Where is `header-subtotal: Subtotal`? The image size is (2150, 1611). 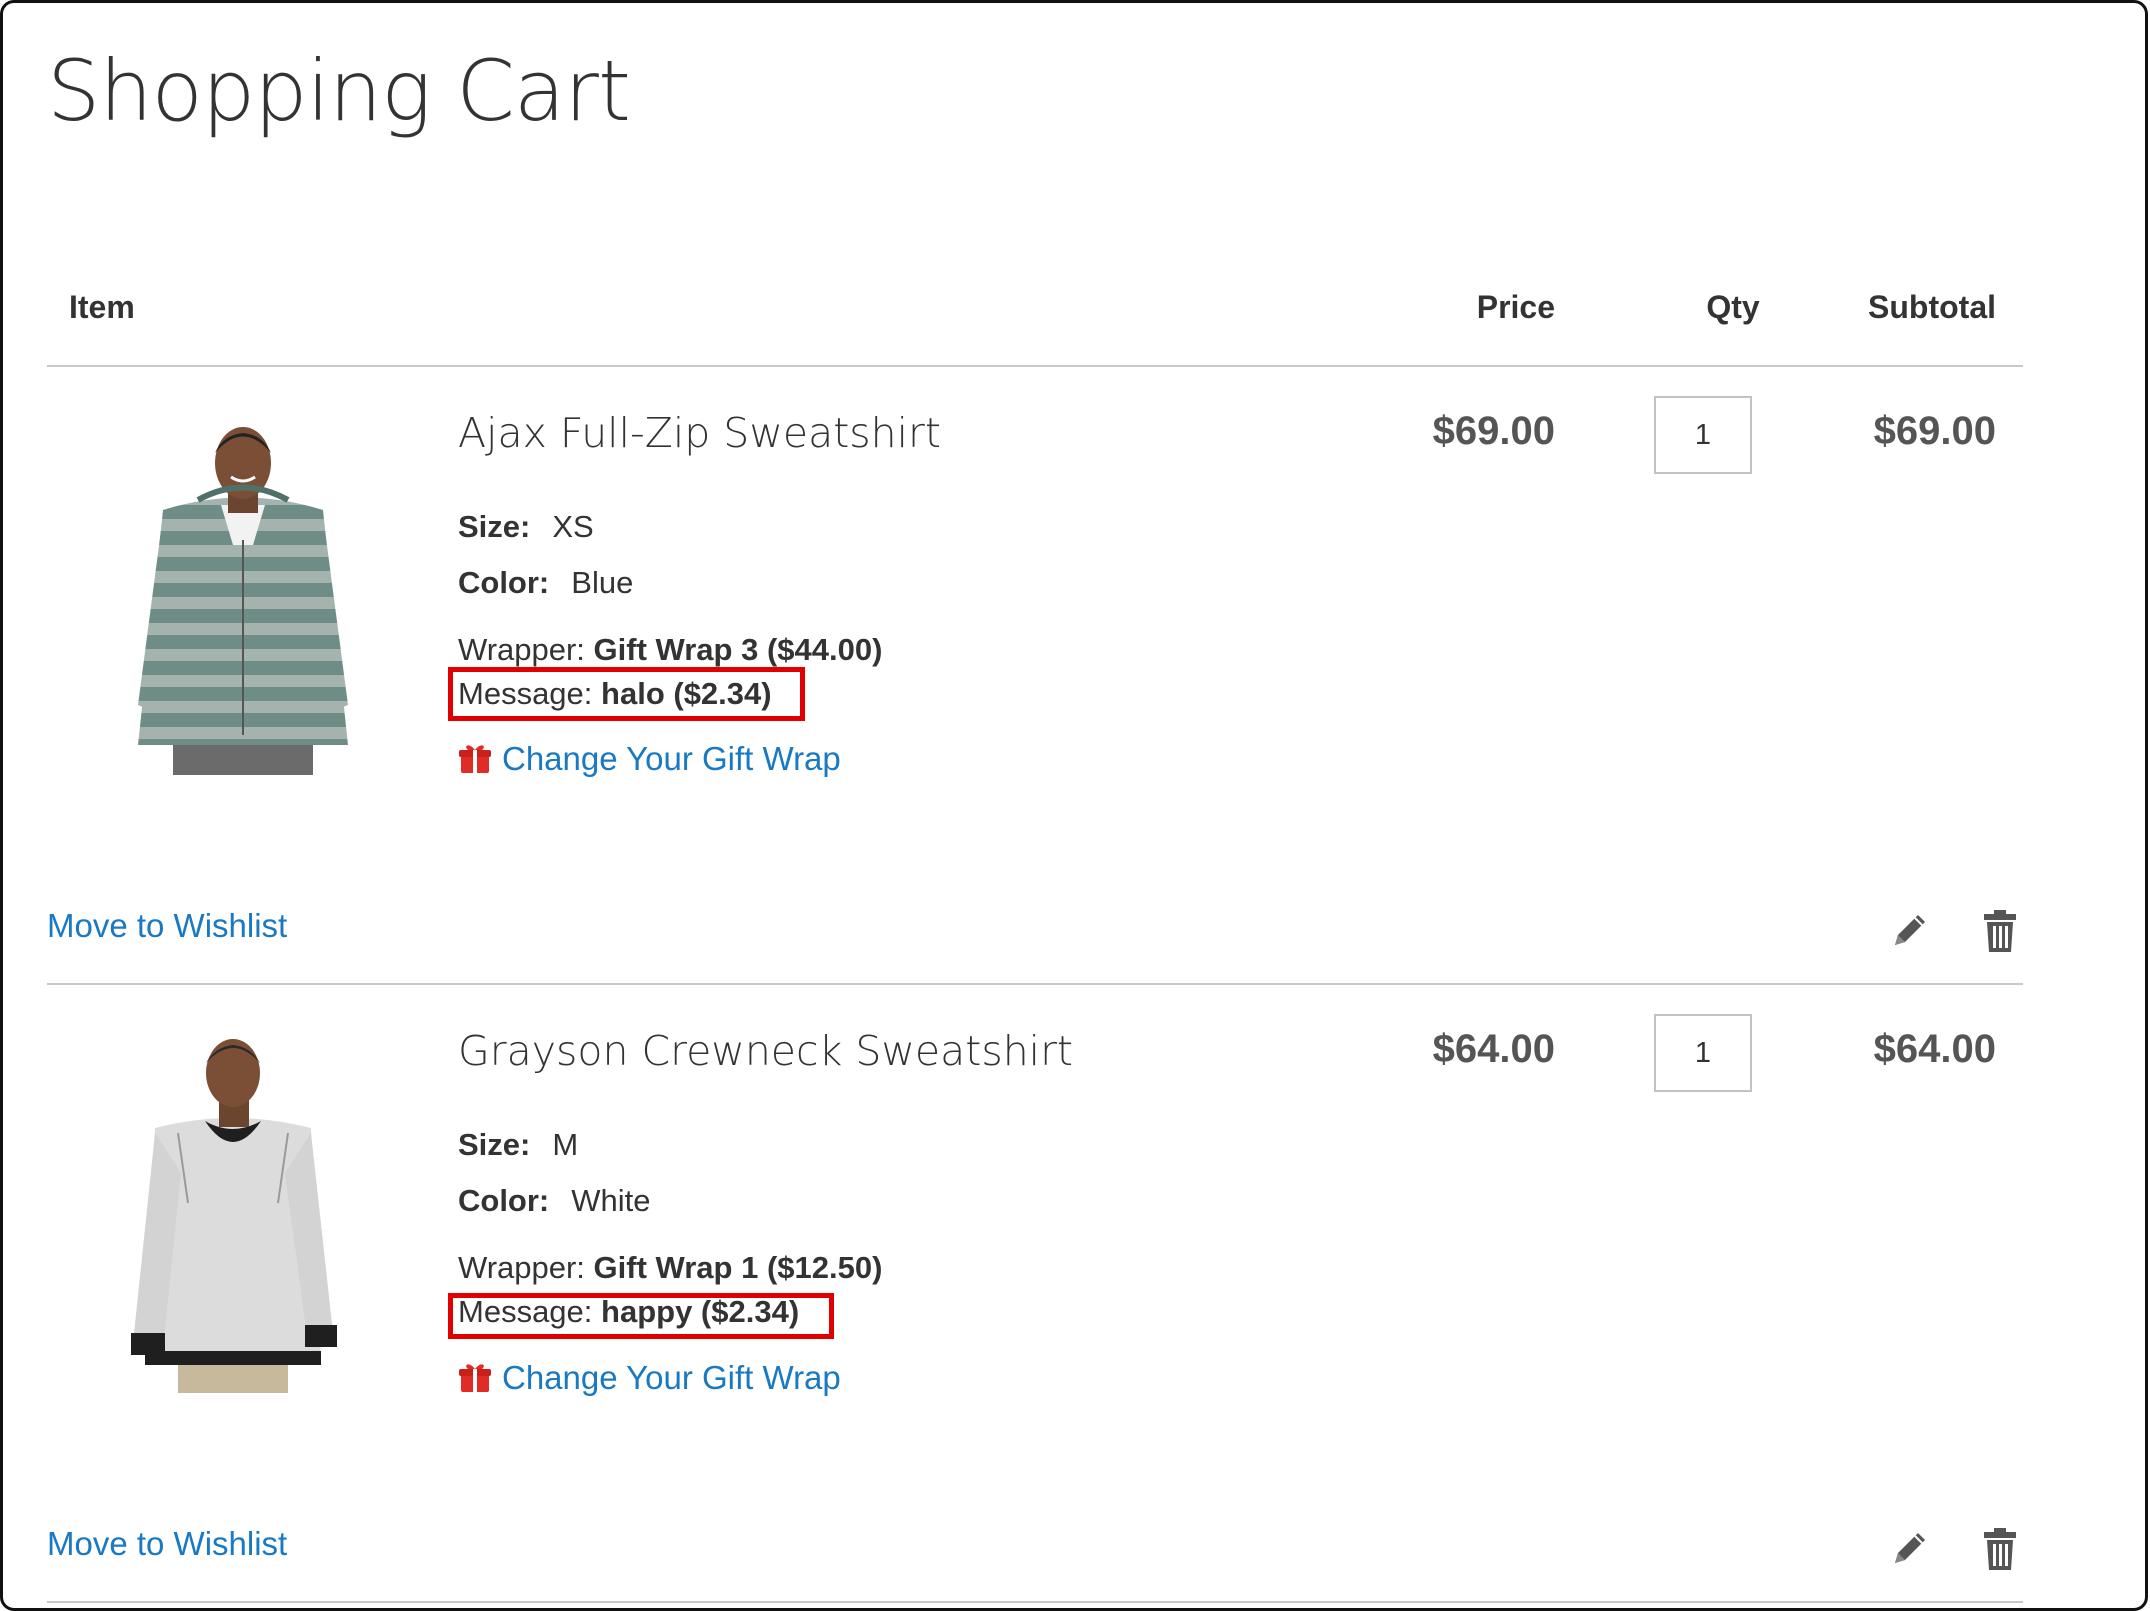
header-subtotal: Subtotal is located at coordinates (1932, 307).